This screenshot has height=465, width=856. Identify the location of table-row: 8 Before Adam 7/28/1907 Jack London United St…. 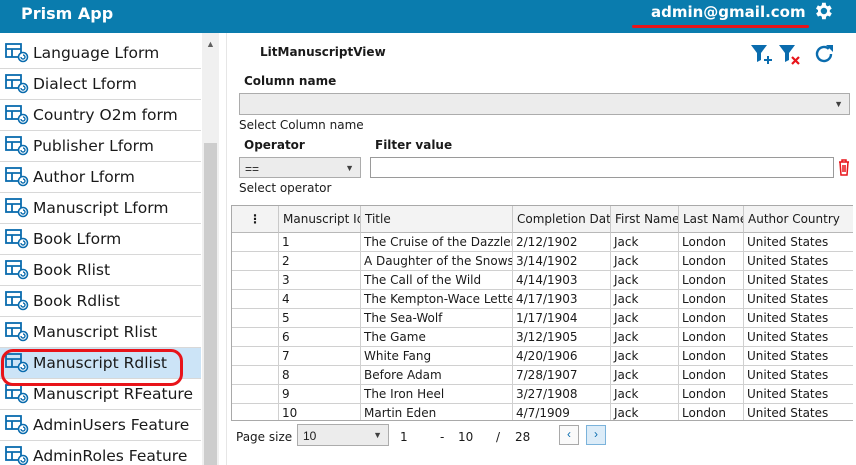
(542, 375).